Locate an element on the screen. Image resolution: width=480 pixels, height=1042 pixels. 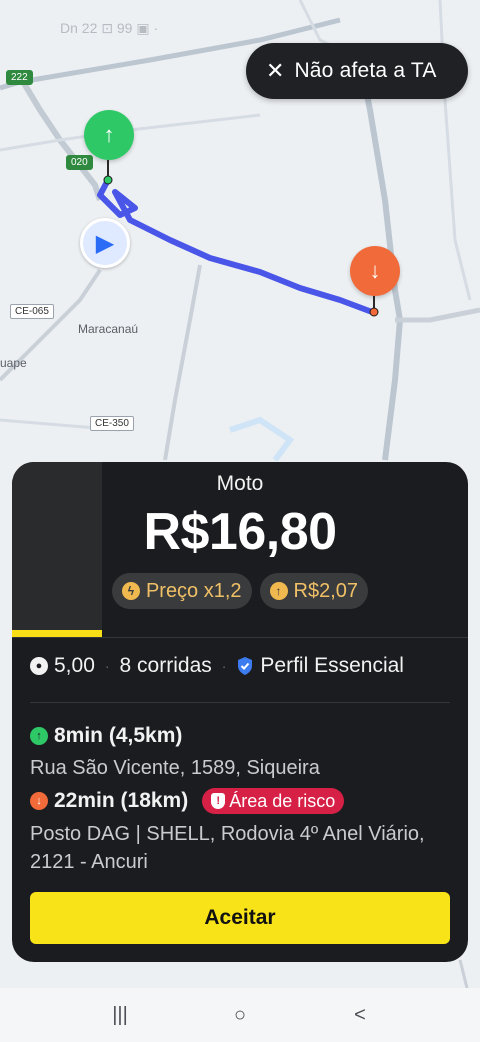
pickup-pin: ↑ is located at coordinates (109, 135).